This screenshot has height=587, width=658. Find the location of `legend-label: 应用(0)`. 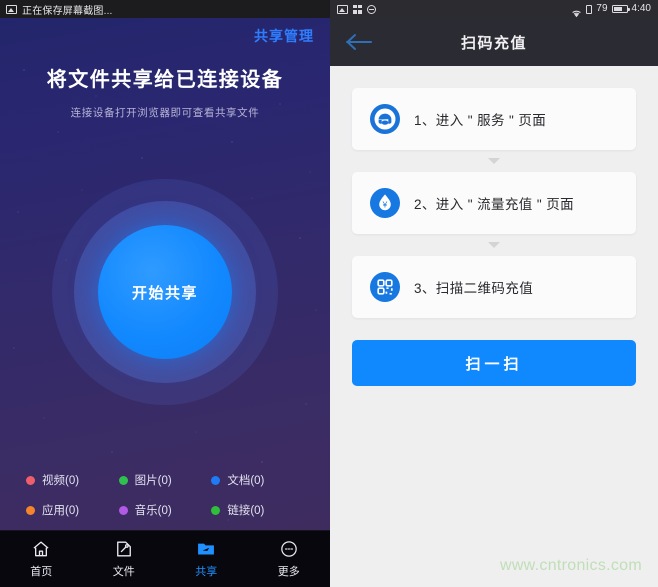

legend-label: 应用(0) is located at coordinates (61, 511).